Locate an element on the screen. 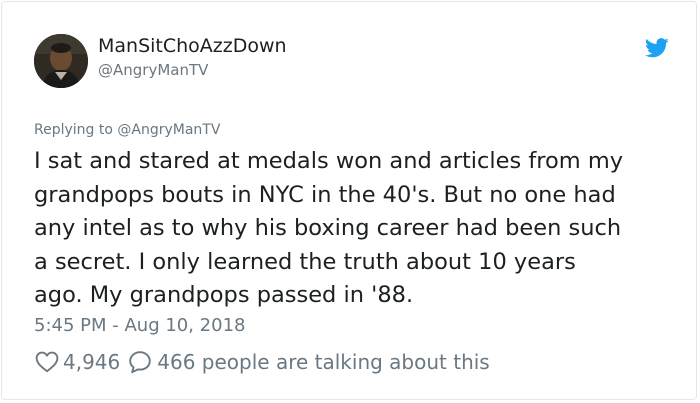 The image size is (700, 403). avatar-photo is located at coordinates (61, 61).